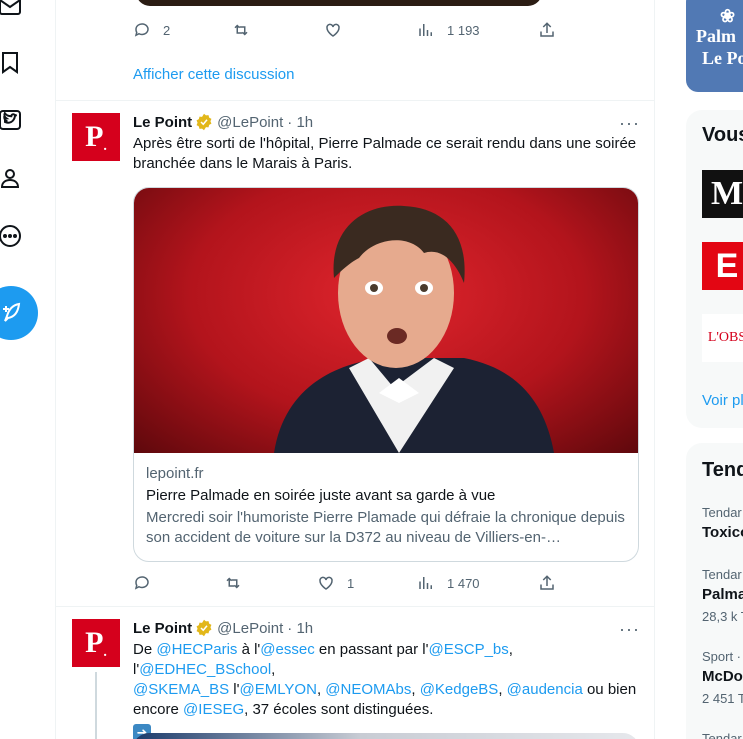 The height and width of the screenshot is (739, 743). I want to click on promo-banner: ❀ Palm Le Po, so click(714, 46).